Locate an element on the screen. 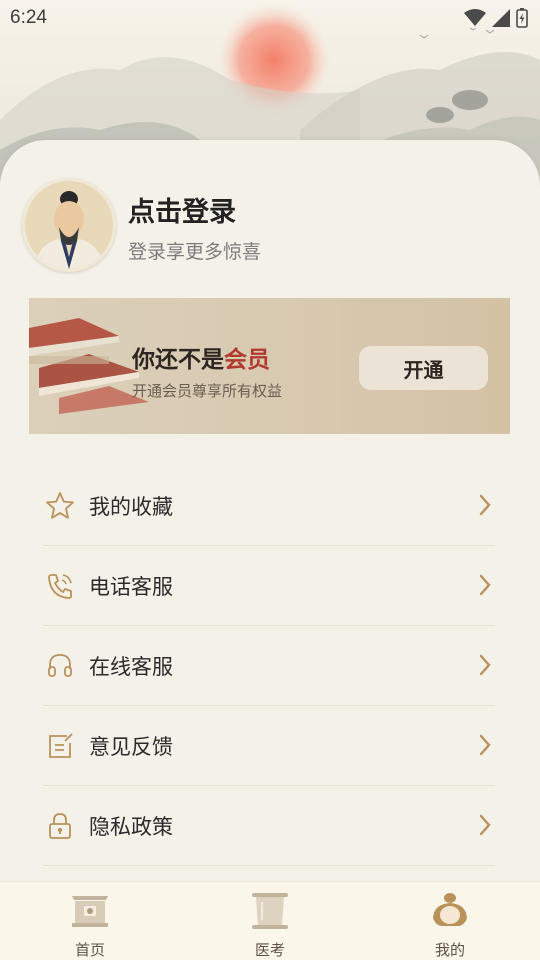 Image resolution: width=540 pixels, height=960 pixels. home-gate-icon is located at coordinates (90, 911).